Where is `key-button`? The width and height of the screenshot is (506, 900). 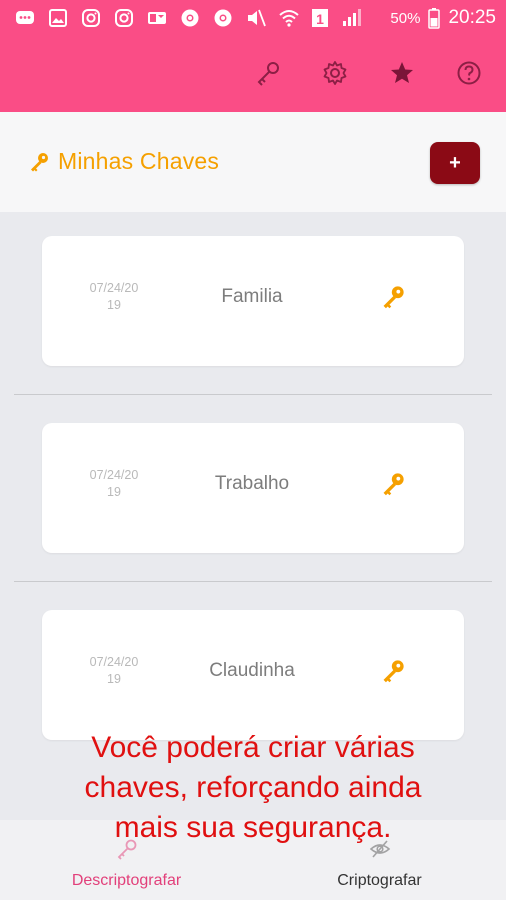
key-button is located at coordinates (268, 75).